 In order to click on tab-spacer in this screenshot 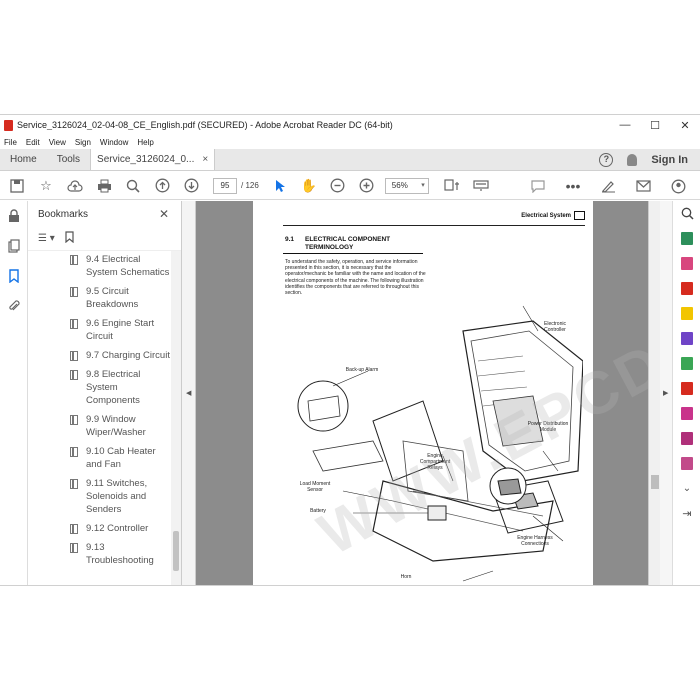, I will do `click(407, 159)`.